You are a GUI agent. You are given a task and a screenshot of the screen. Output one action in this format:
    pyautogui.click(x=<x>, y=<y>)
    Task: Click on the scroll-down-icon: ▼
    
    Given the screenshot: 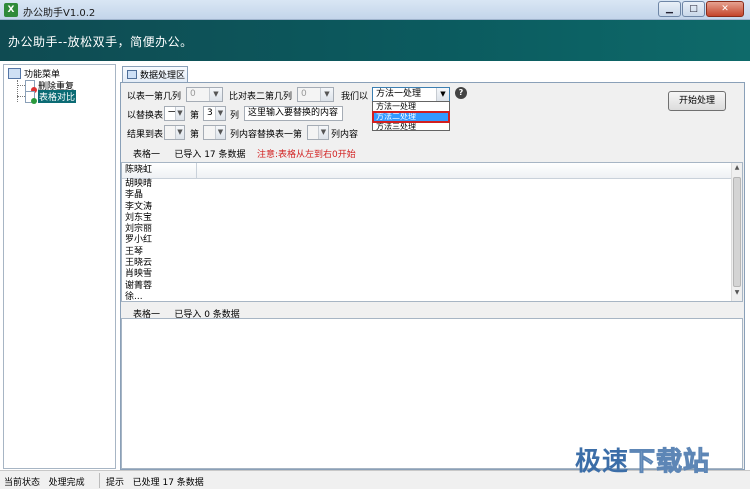 What is the action you would take?
    pyautogui.click(x=737, y=294)
    